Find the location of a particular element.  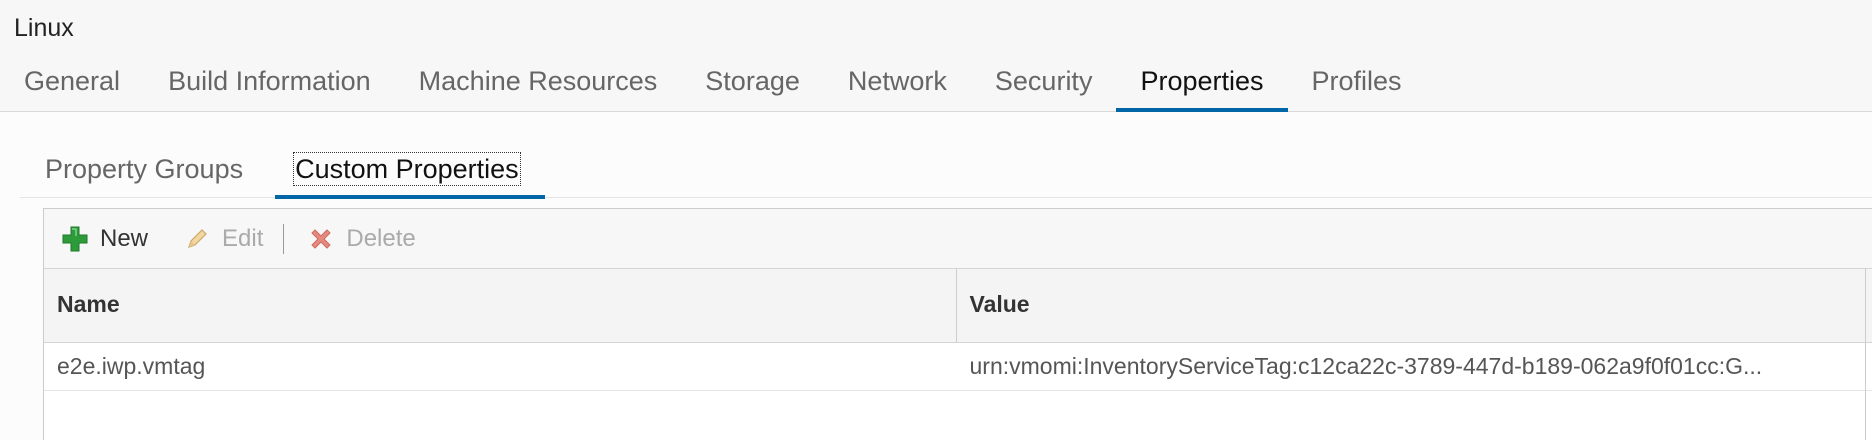

cell-property-name: e2e.iwp.vmtag is located at coordinates (131, 366).